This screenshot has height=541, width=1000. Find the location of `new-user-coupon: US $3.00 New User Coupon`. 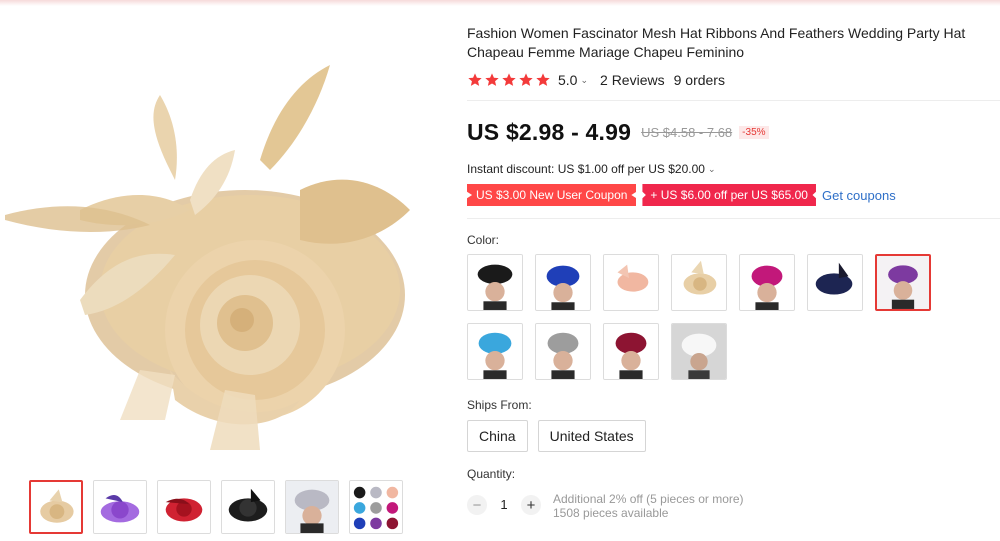

new-user-coupon: US $3.00 New User Coupon is located at coordinates (552, 195).